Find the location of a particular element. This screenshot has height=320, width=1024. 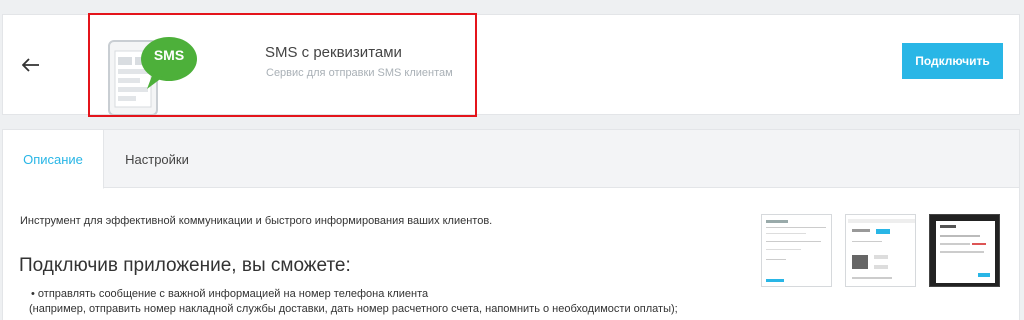

tab-description: Описание is located at coordinates (53, 159).